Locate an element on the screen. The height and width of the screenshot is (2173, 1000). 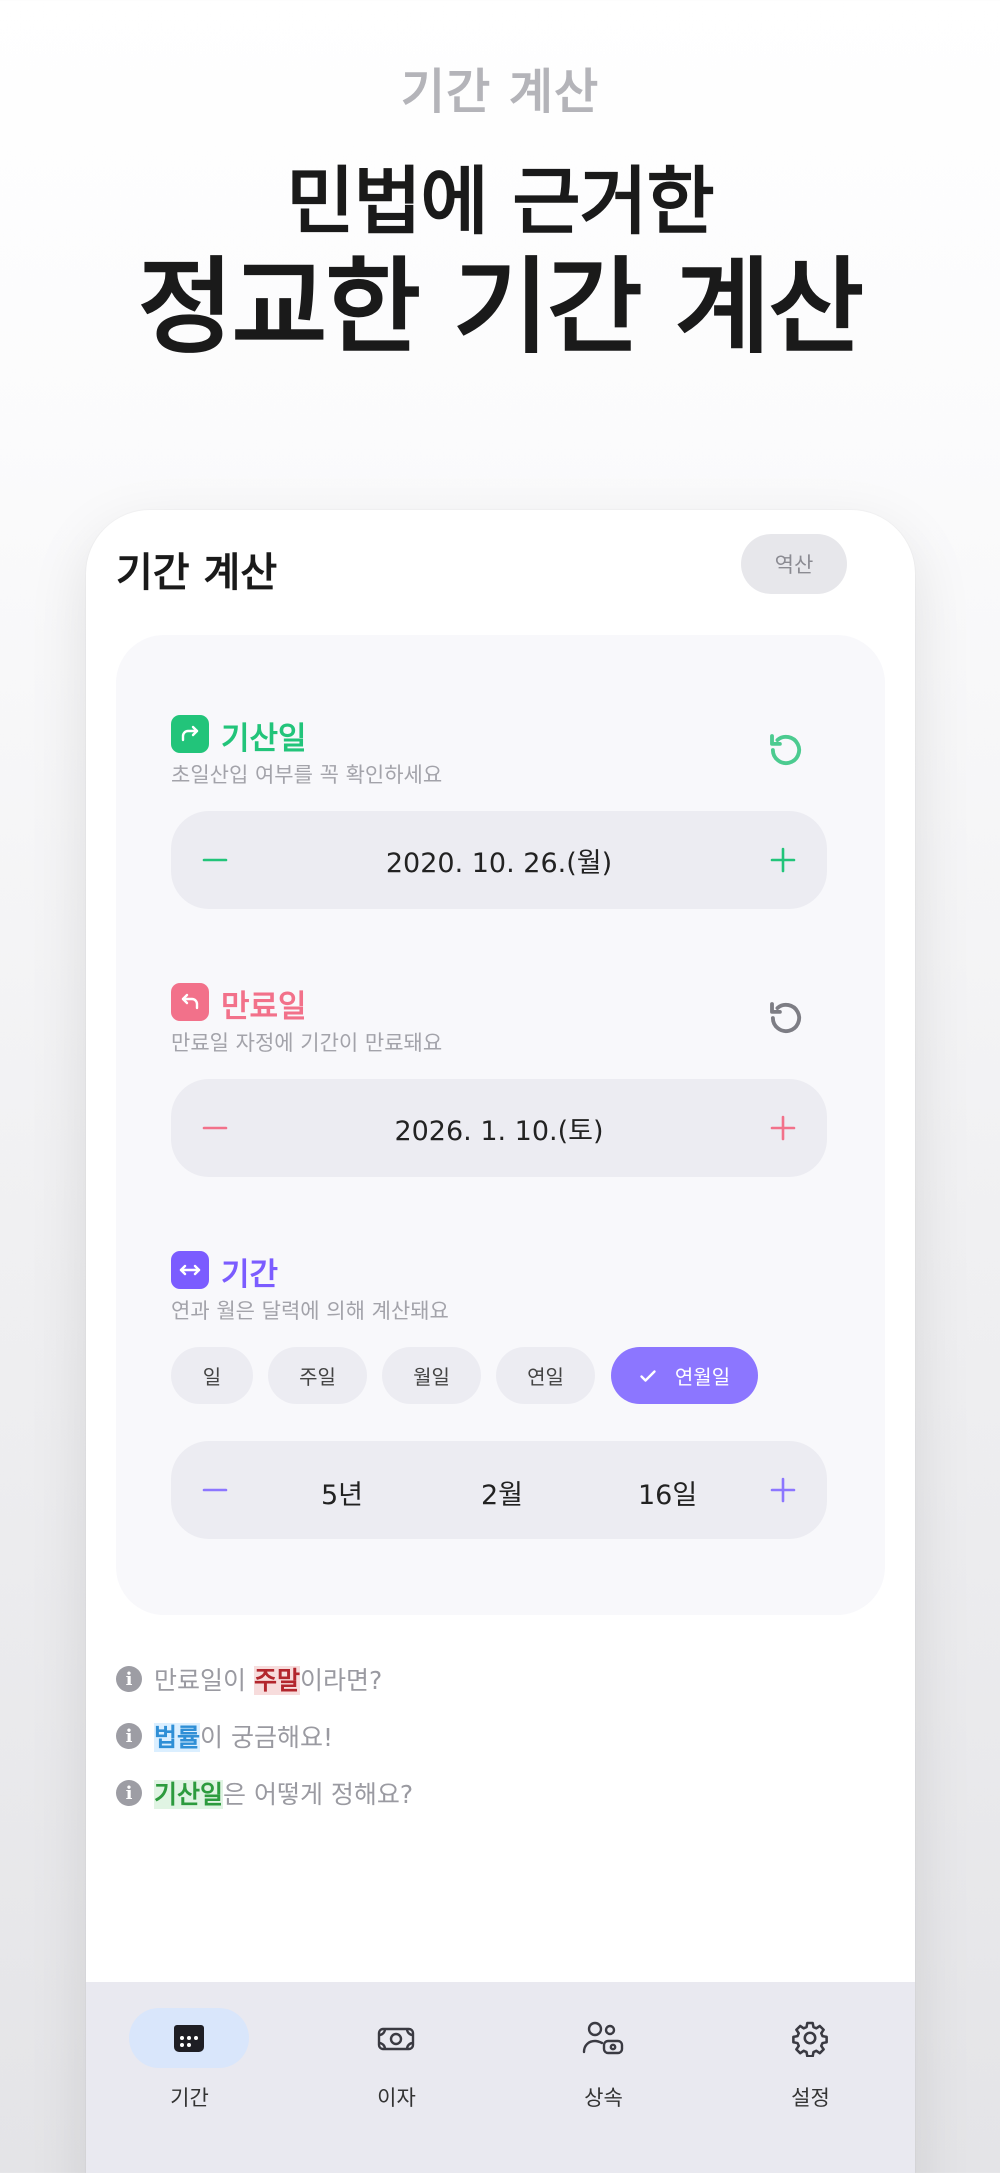
info-item-law: i 법률이 궁금해요! is located at coordinates (466, 1745).